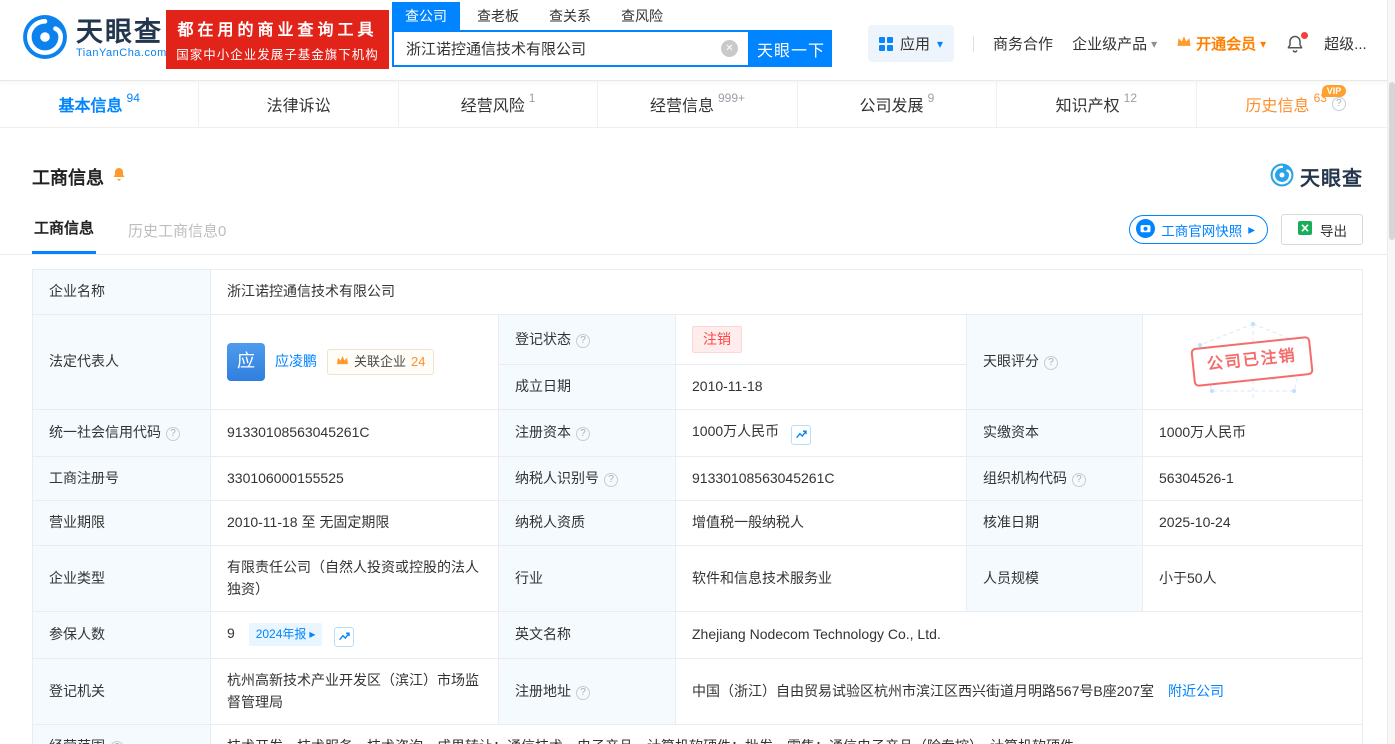 This screenshot has height=744, width=1395. What do you see at coordinates (1252, 523) in the screenshot?
I see `value-approval-date: 2025-10-24` at bounding box center [1252, 523].